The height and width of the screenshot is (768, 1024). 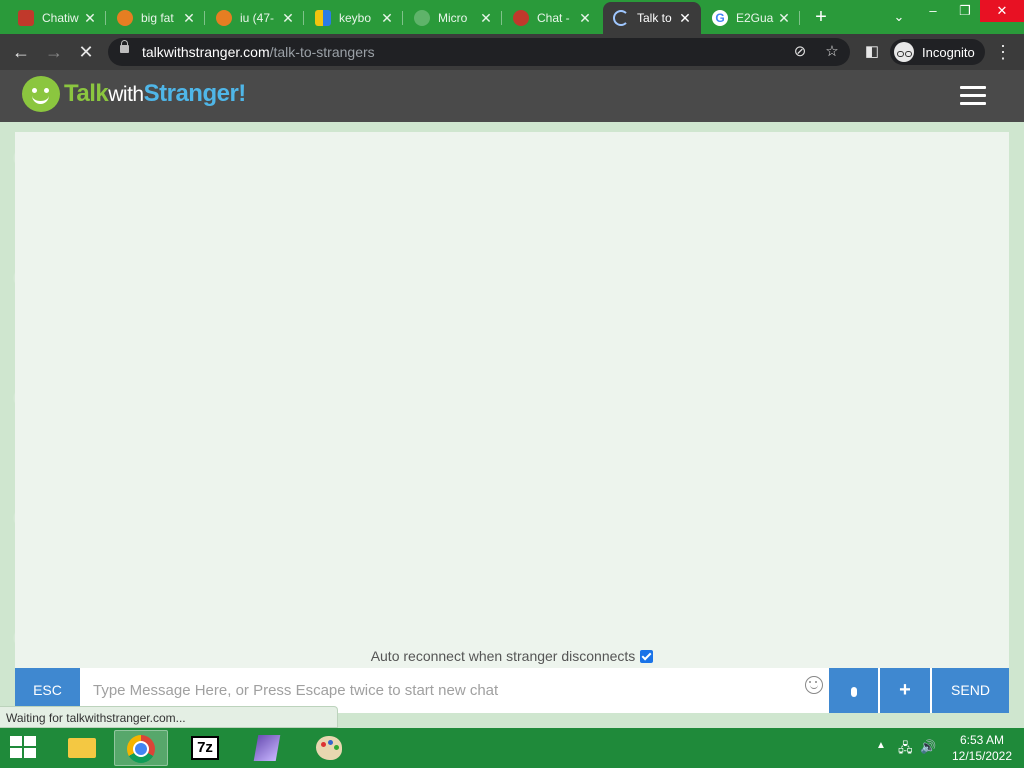 I want to click on new-tab-plus-icon: +, so click(x=821, y=18).